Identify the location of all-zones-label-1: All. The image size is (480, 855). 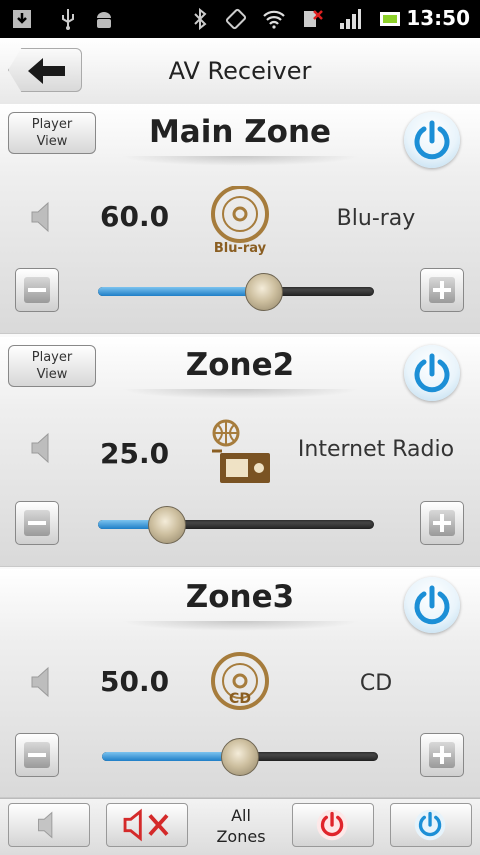
(241, 815).